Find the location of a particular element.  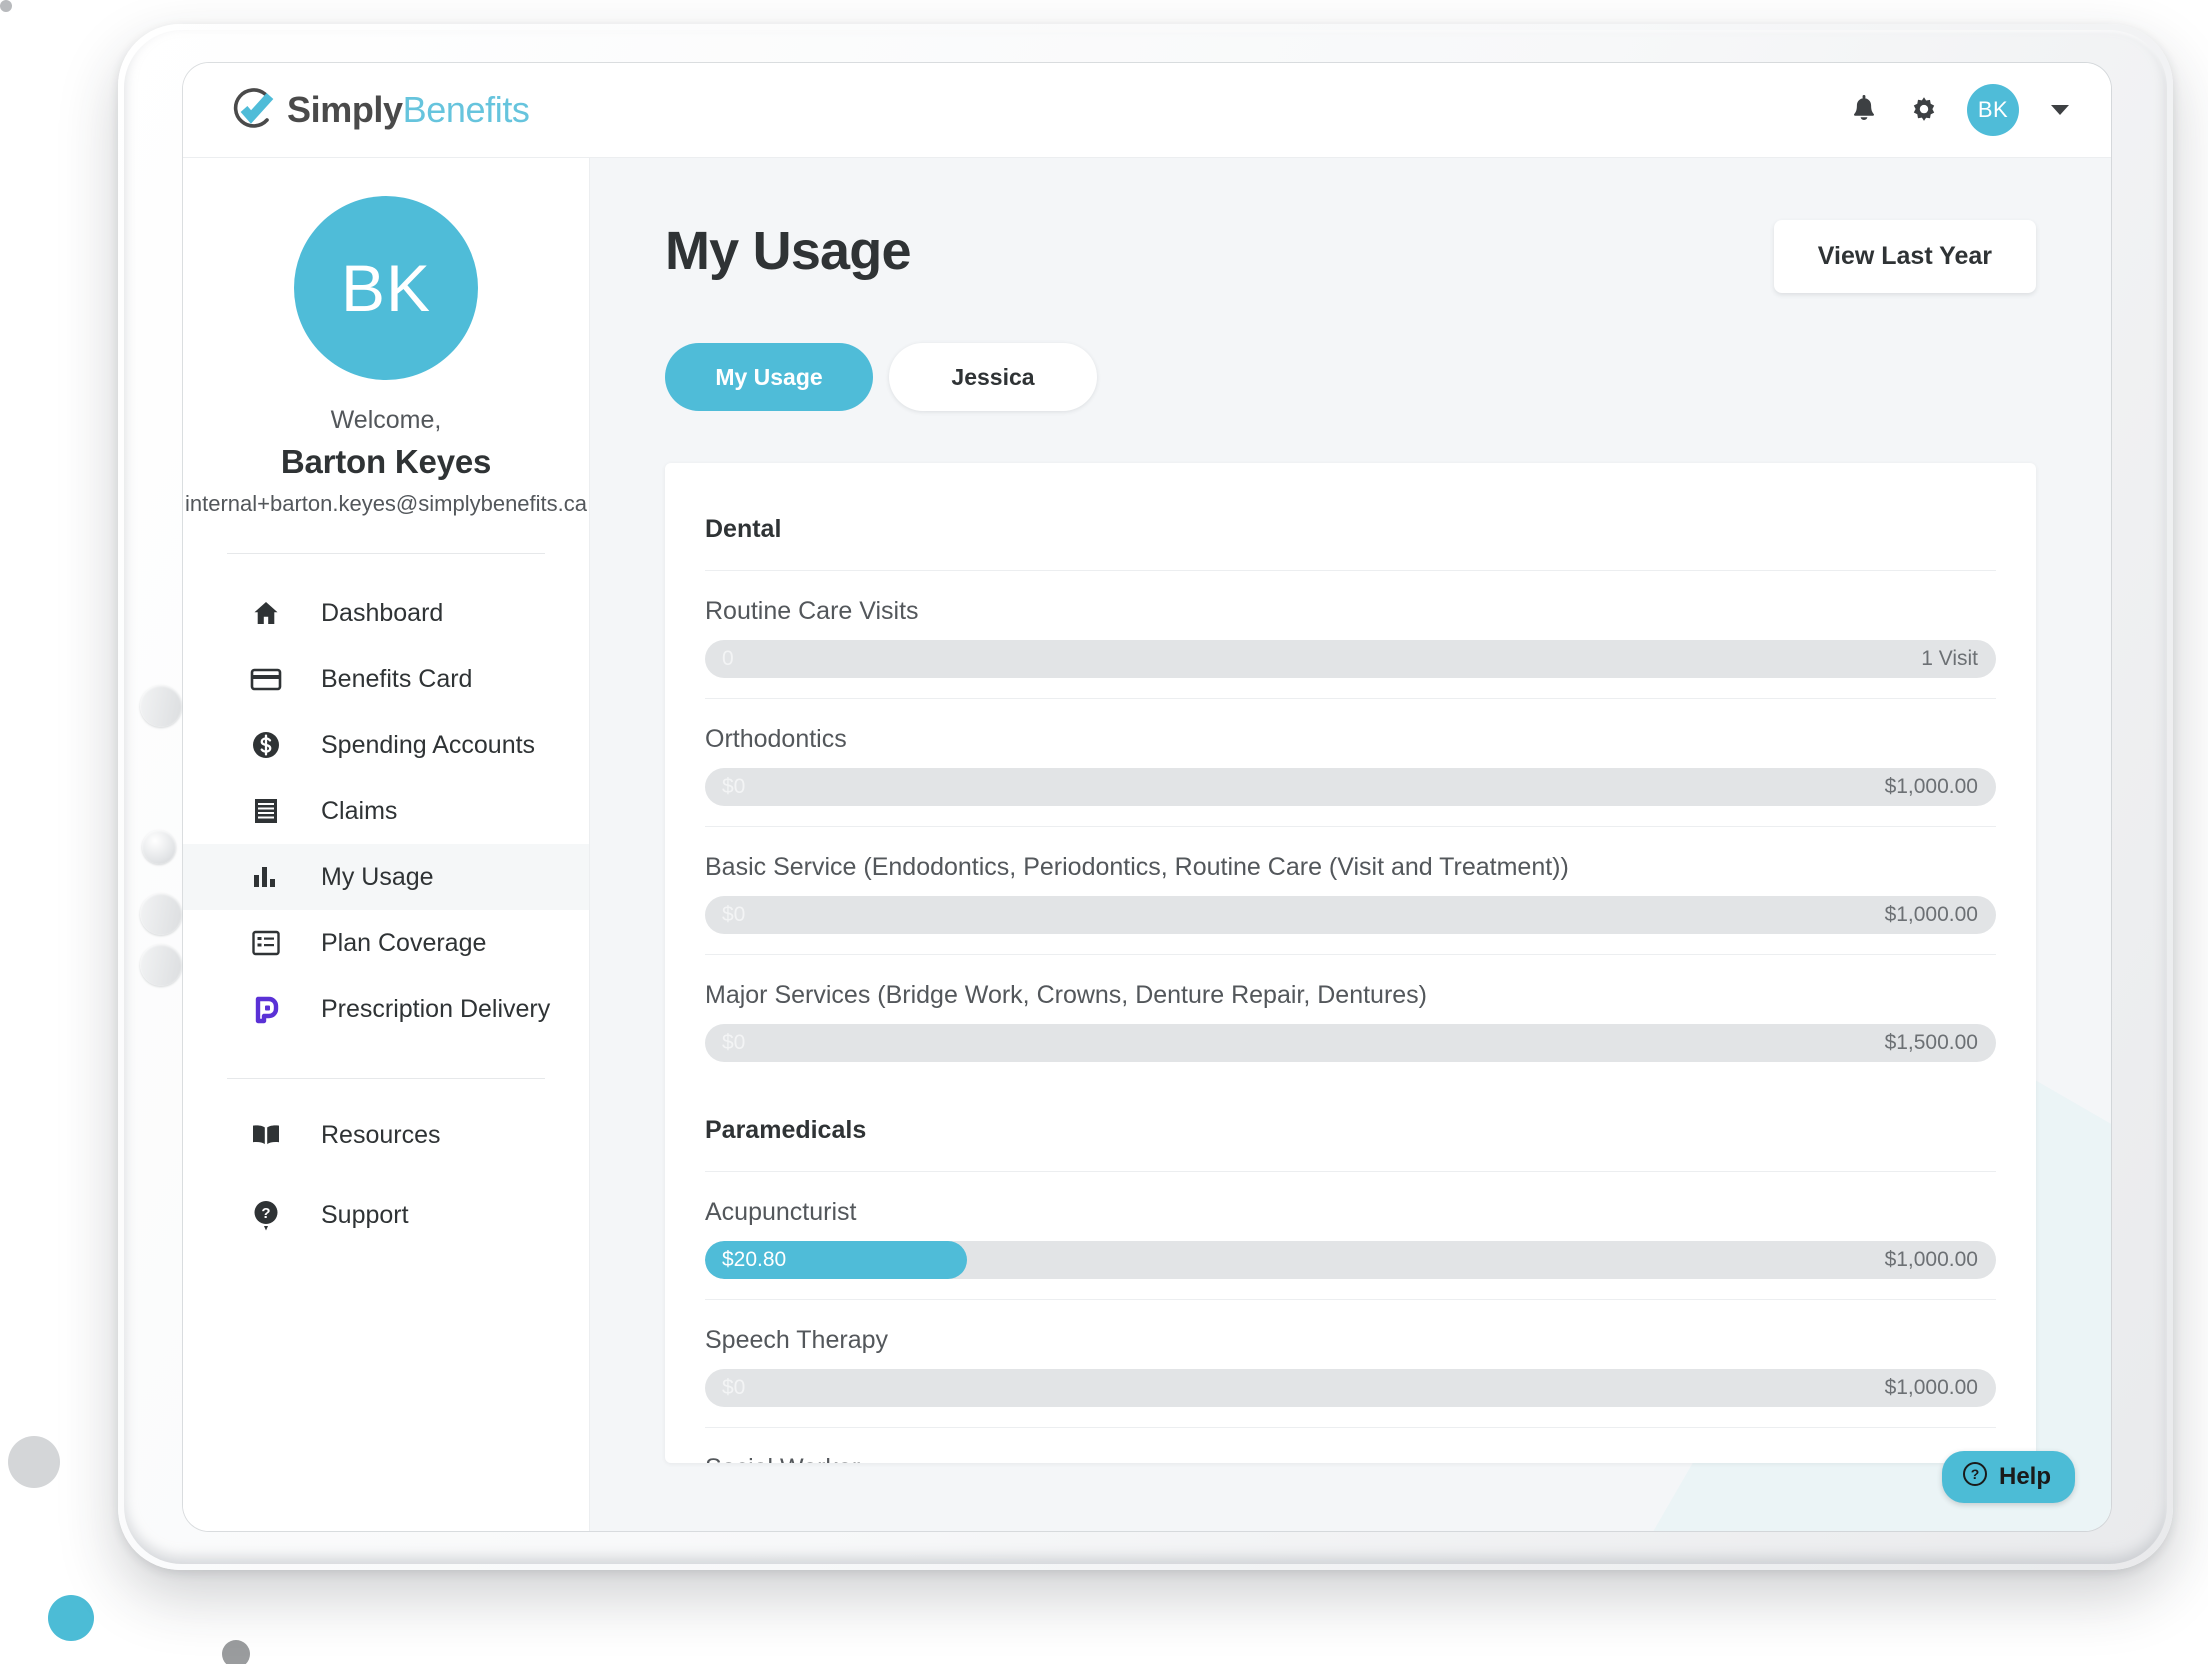

help-button: ? Help is located at coordinates (2008, 1477).